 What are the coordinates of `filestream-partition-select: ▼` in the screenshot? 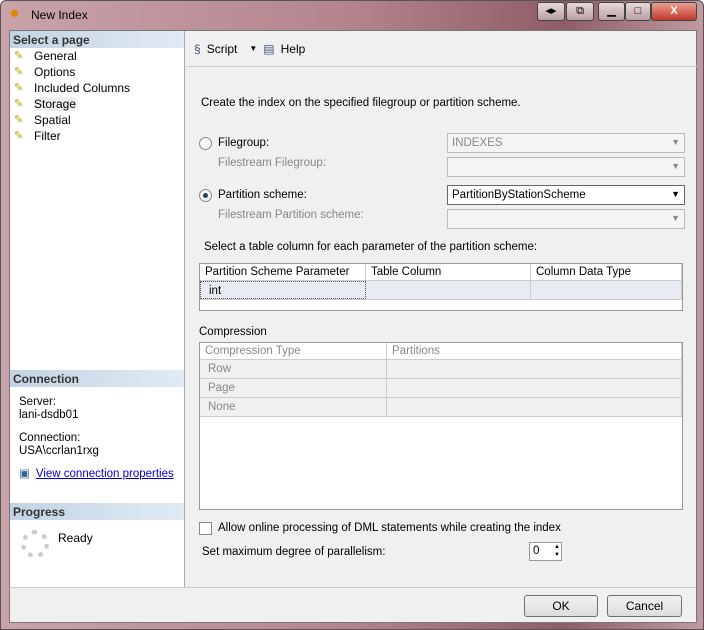 It's located at (566, 219).